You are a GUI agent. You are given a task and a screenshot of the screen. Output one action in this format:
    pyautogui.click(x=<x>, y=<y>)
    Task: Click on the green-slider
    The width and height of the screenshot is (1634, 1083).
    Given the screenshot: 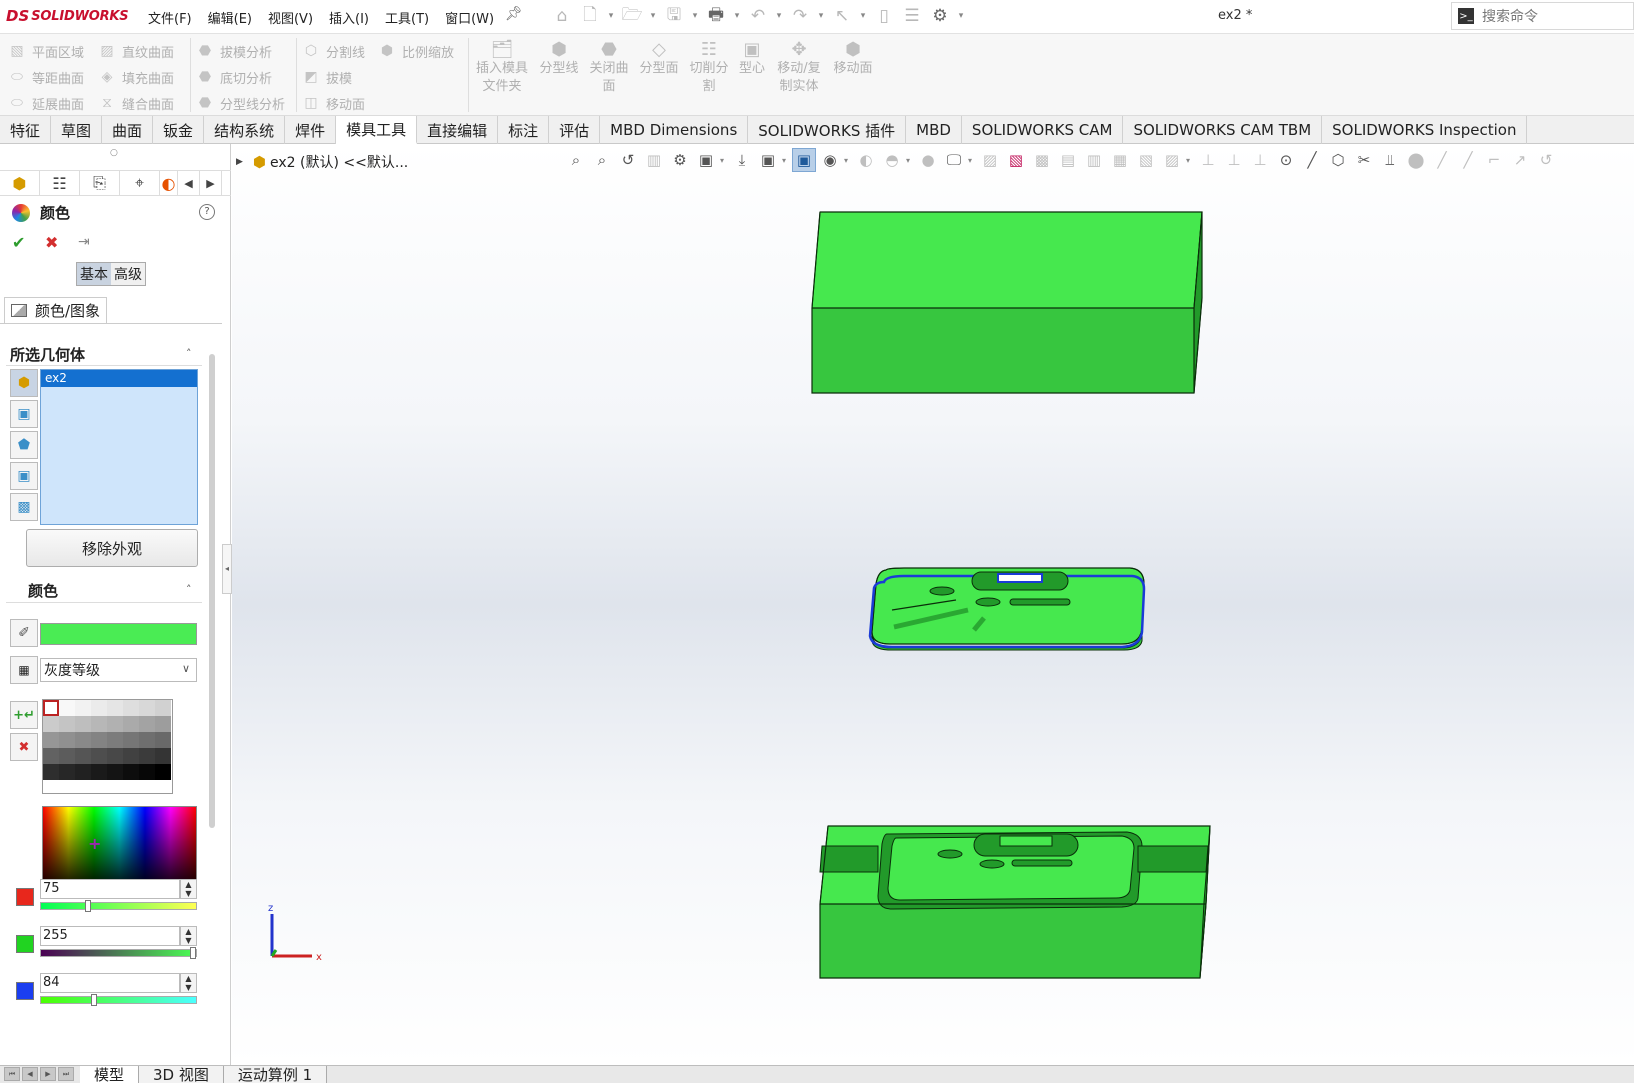 What is the action you would take?
    pyautogui.click(x=118, y=953)
    